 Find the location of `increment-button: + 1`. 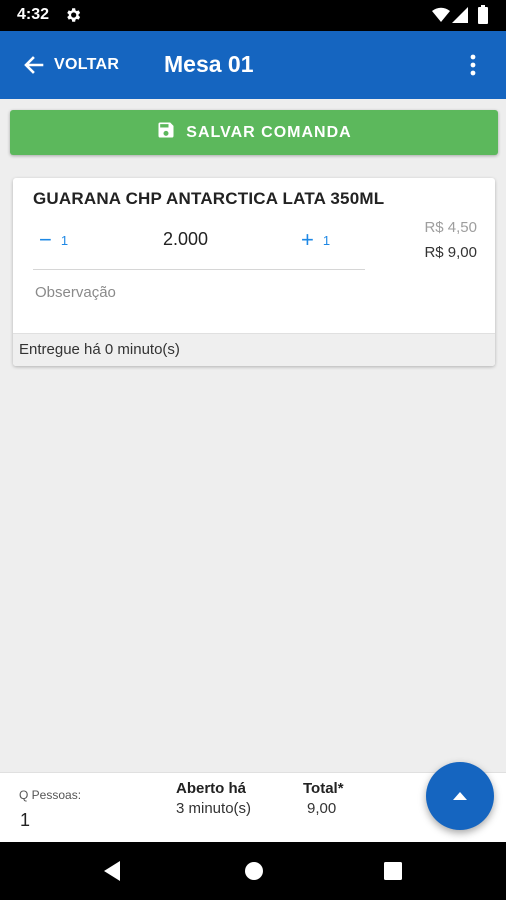

increment-button: + 1 is located at coordinates (321, 240).